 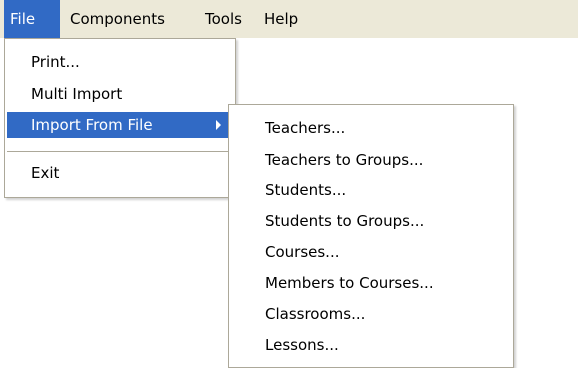 What do you see at coordinates (120, 94) in the screenshot?
I see `menu-item-multi-import: Multi Import` at bounding box center [120, 94].